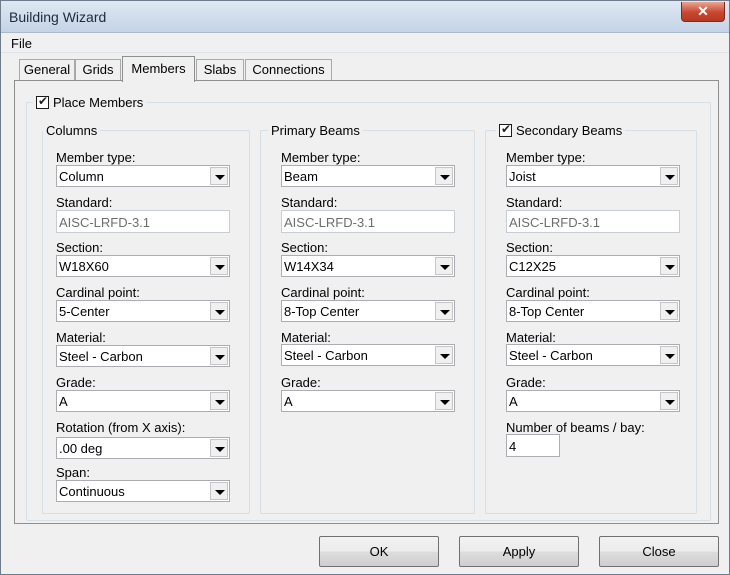 Image resolution: width=730 pixels, height=575 pixels. Describe the element at coordinates (368, 355) in the screenshot. I see `primary-material-select: Steel - Carbon` at that location.